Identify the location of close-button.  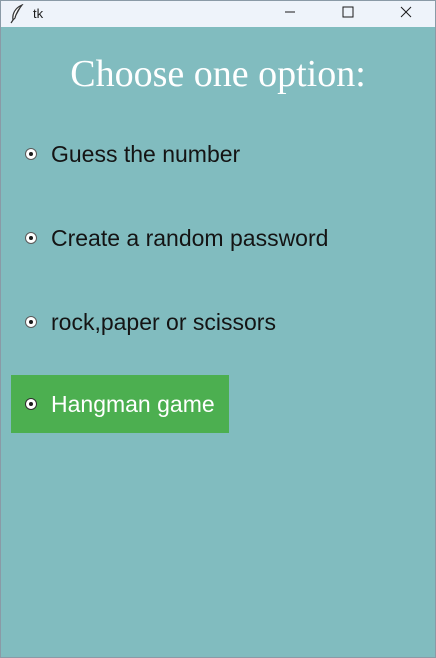
(406, 14).